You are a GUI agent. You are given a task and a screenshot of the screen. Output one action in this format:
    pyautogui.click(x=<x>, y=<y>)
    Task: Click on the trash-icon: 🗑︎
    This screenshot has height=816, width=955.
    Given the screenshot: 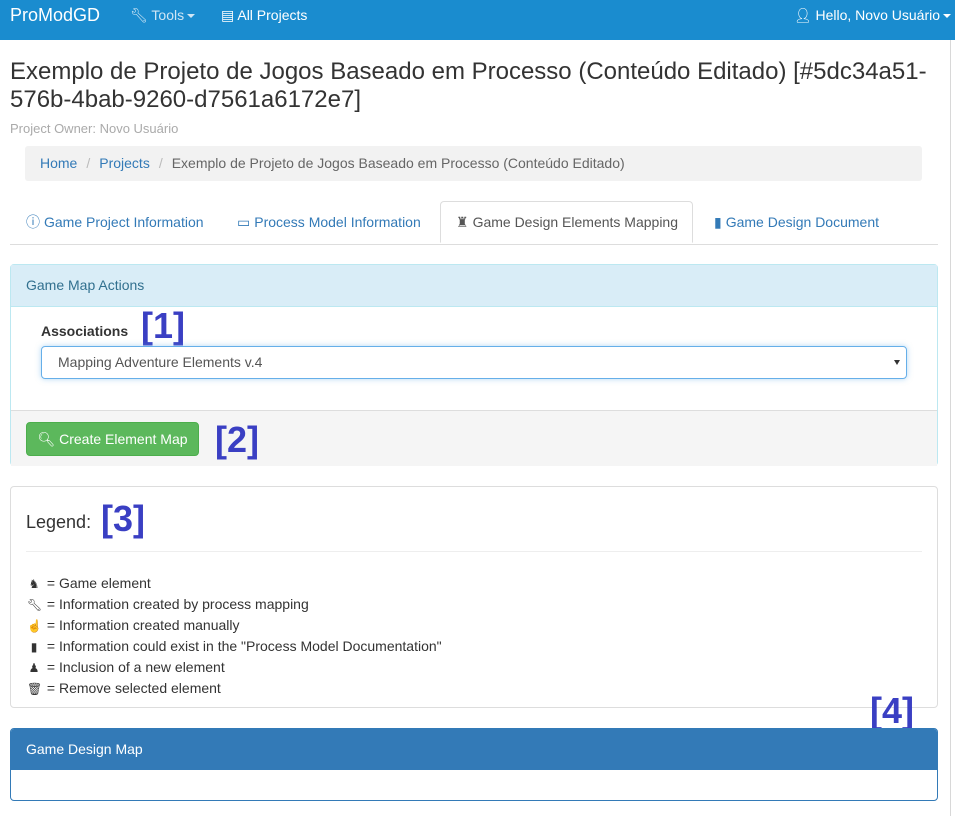 What is the action you would take?
    pyautogui.click(x=35, y=689)
    